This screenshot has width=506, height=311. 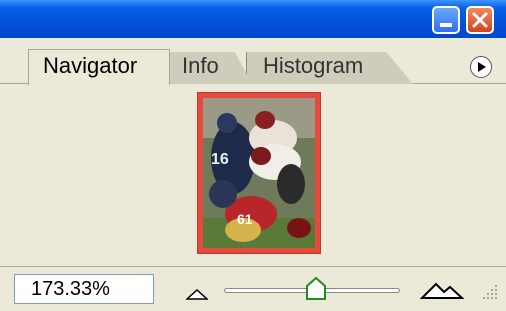 I want to click on tab-info: Info, so click(x=209, y=68).